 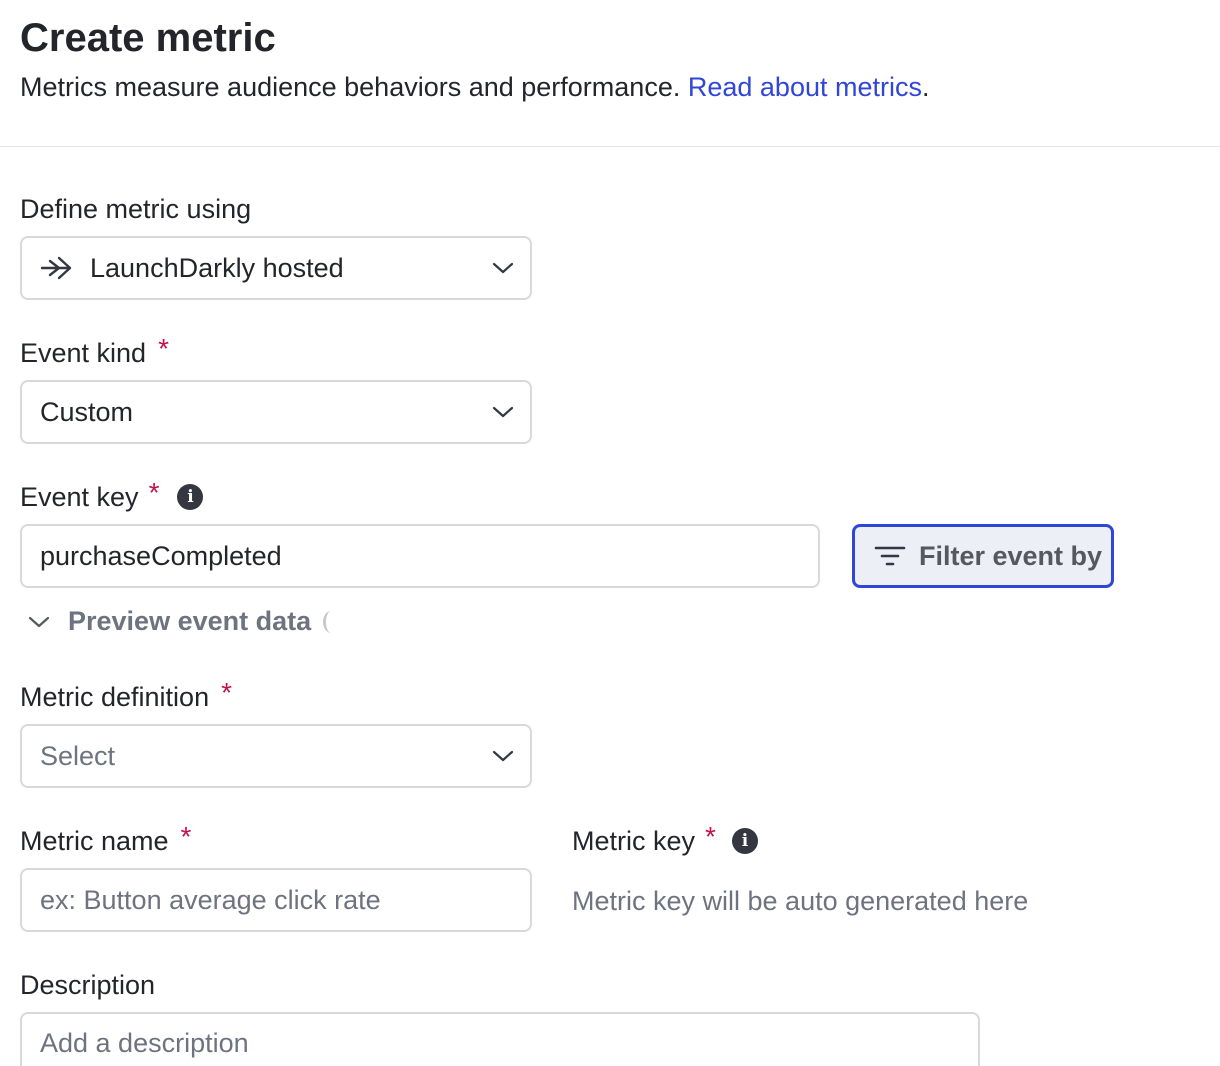 I want to click on metric-key-placeholder: Metric key will be auto generated here, so click(x=800, y=901).